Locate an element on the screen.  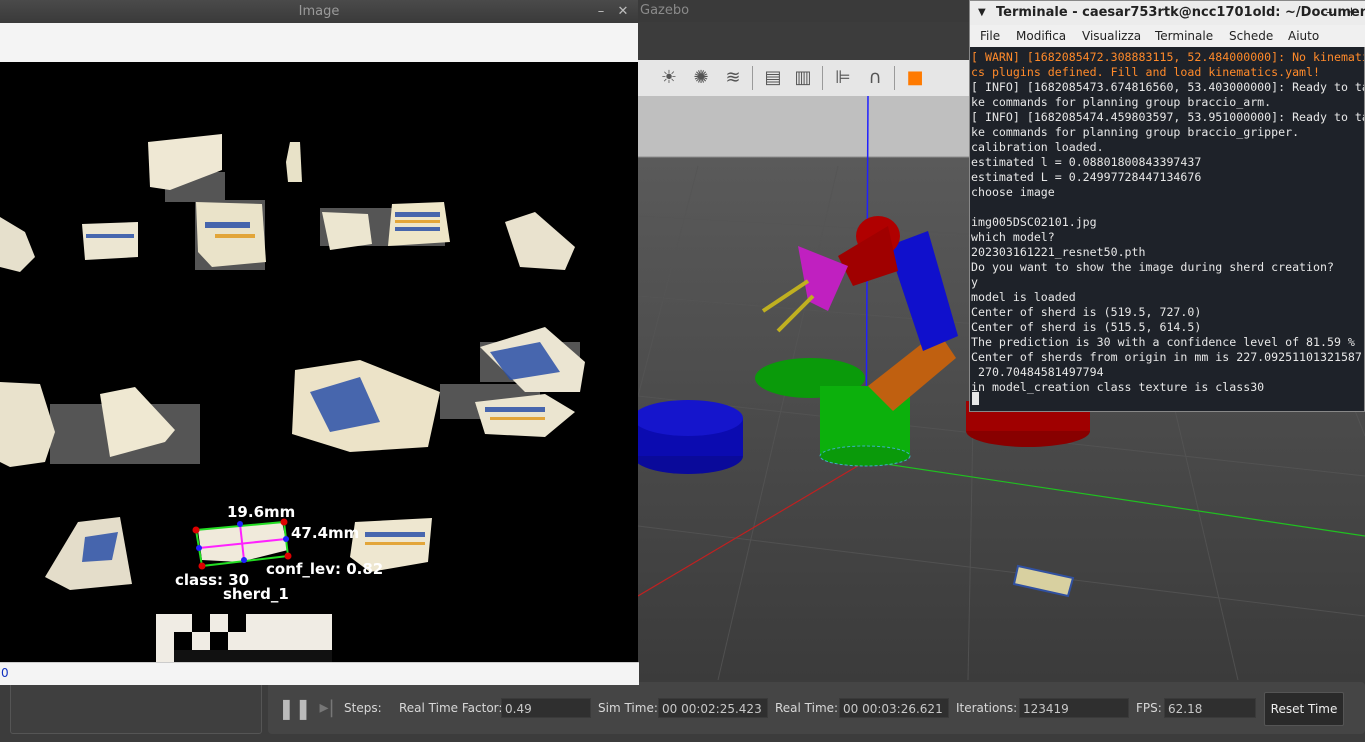
terminal-line: Center of sherd is (519.5, 727.0) is located at coordinates (1086, 312).